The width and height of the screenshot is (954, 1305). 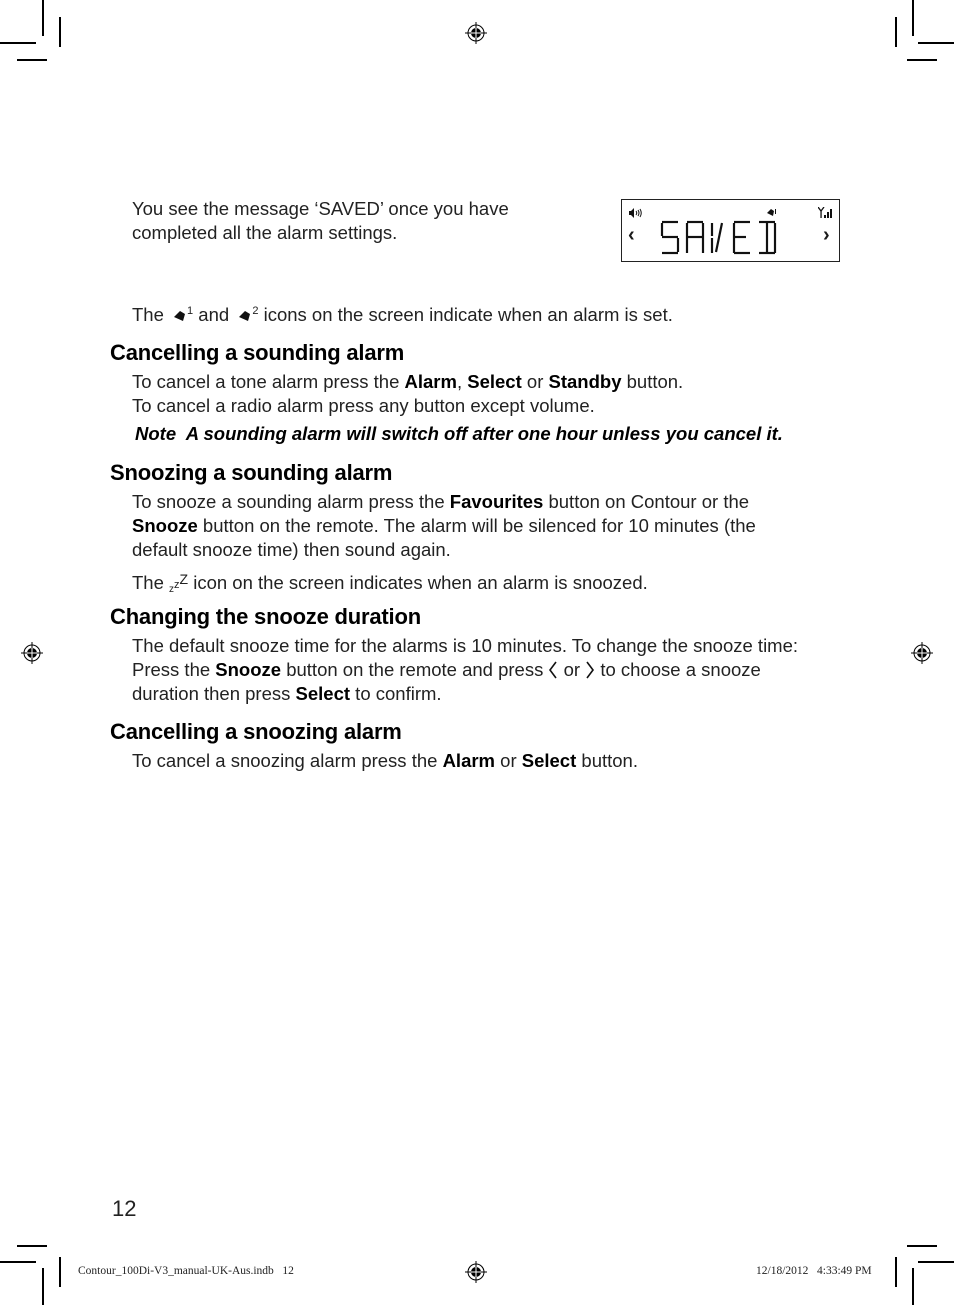 What do you see at coordinates (265, 232) in the screenshot?
I see `saved-message-line-2: completed all the alarm settings.` at bounding box center [265, 232].